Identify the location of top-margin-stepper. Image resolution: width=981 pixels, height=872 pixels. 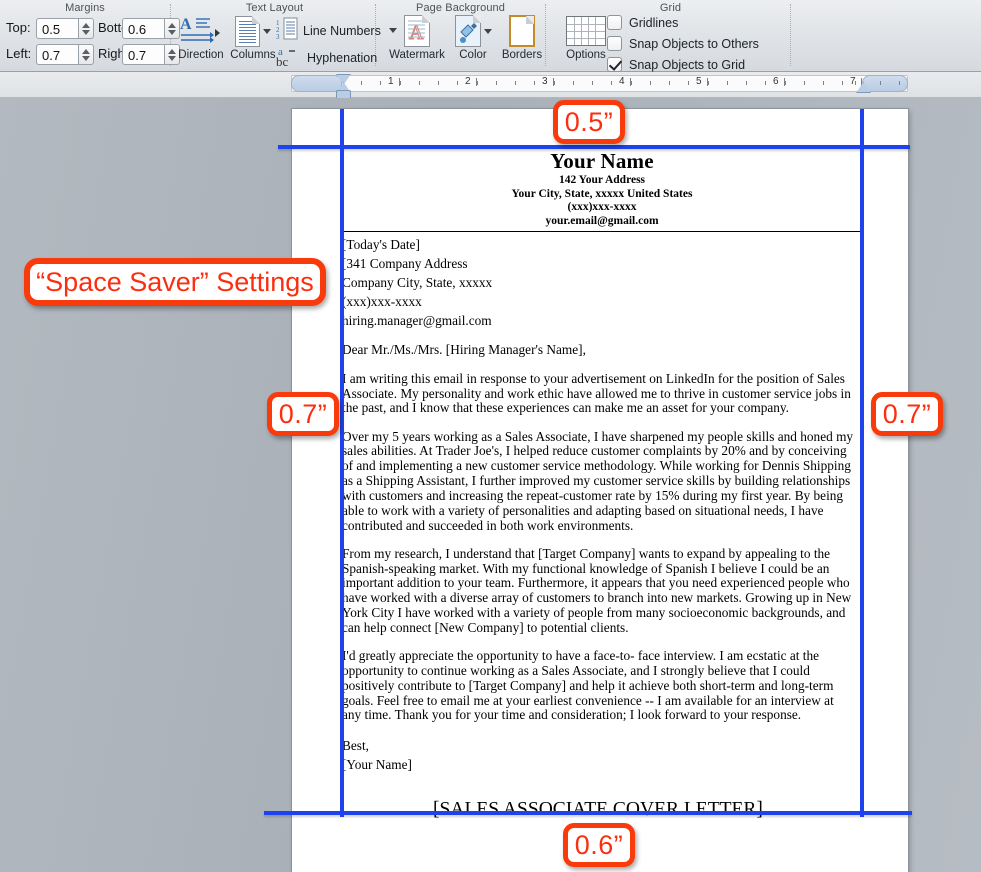
(65, 28).